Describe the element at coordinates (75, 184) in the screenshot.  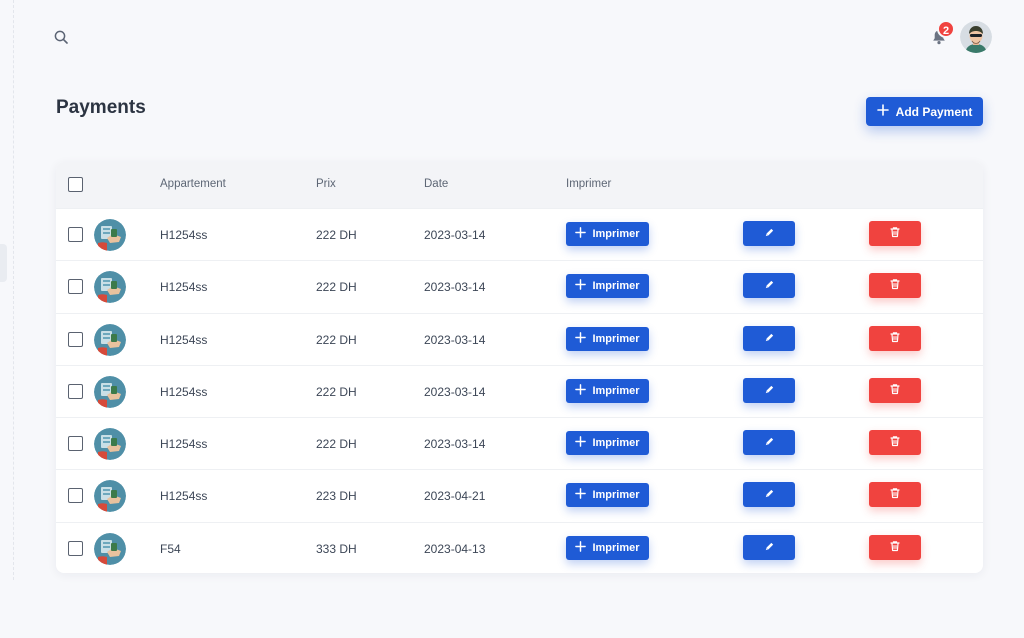
I see `select-all-checkbox` at that location.